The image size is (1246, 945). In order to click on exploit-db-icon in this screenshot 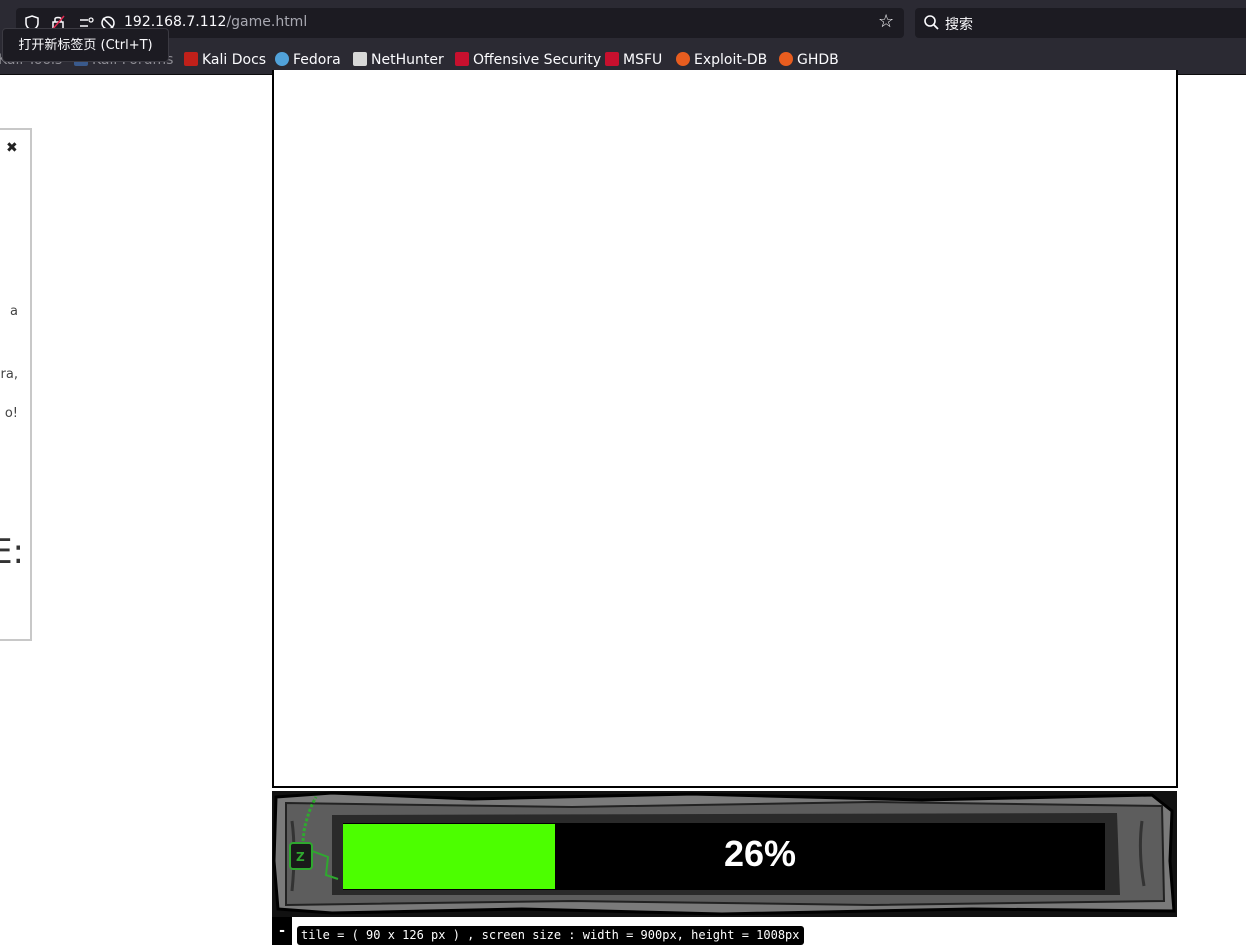, I will do `click(683, 59)`.